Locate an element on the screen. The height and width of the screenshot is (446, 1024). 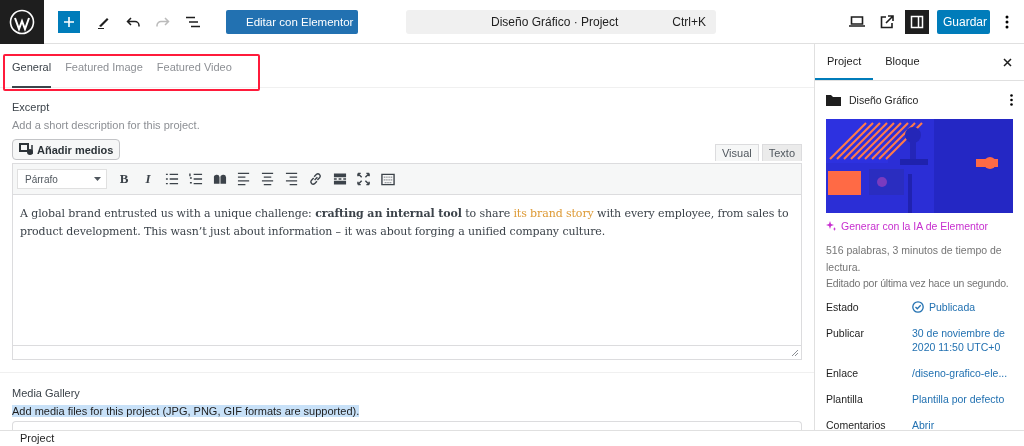
field-value-link: 30 de noviembre de 2020 11:50 UTC+0 is located at coordinates (962, 340).